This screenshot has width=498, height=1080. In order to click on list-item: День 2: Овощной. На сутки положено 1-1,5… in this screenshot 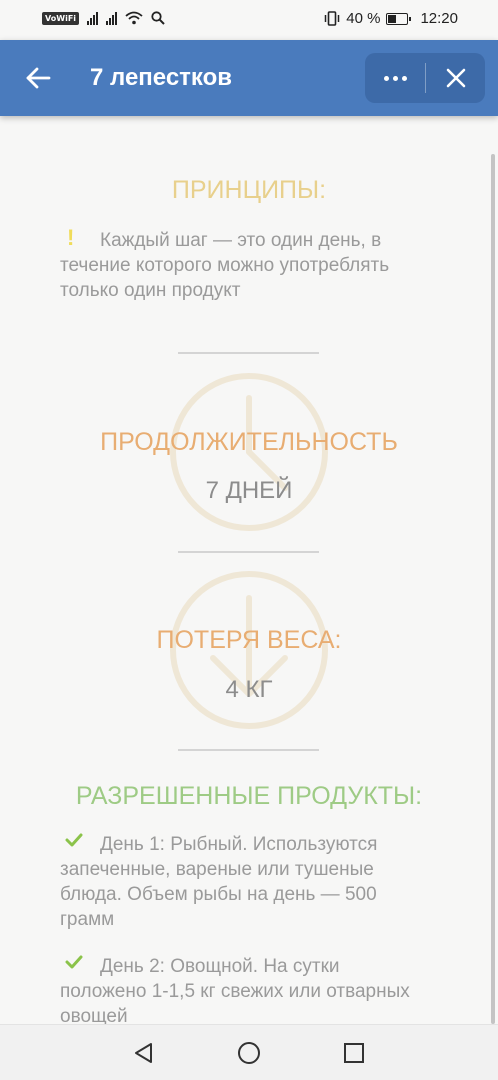, I will do `click(245, 989)`.